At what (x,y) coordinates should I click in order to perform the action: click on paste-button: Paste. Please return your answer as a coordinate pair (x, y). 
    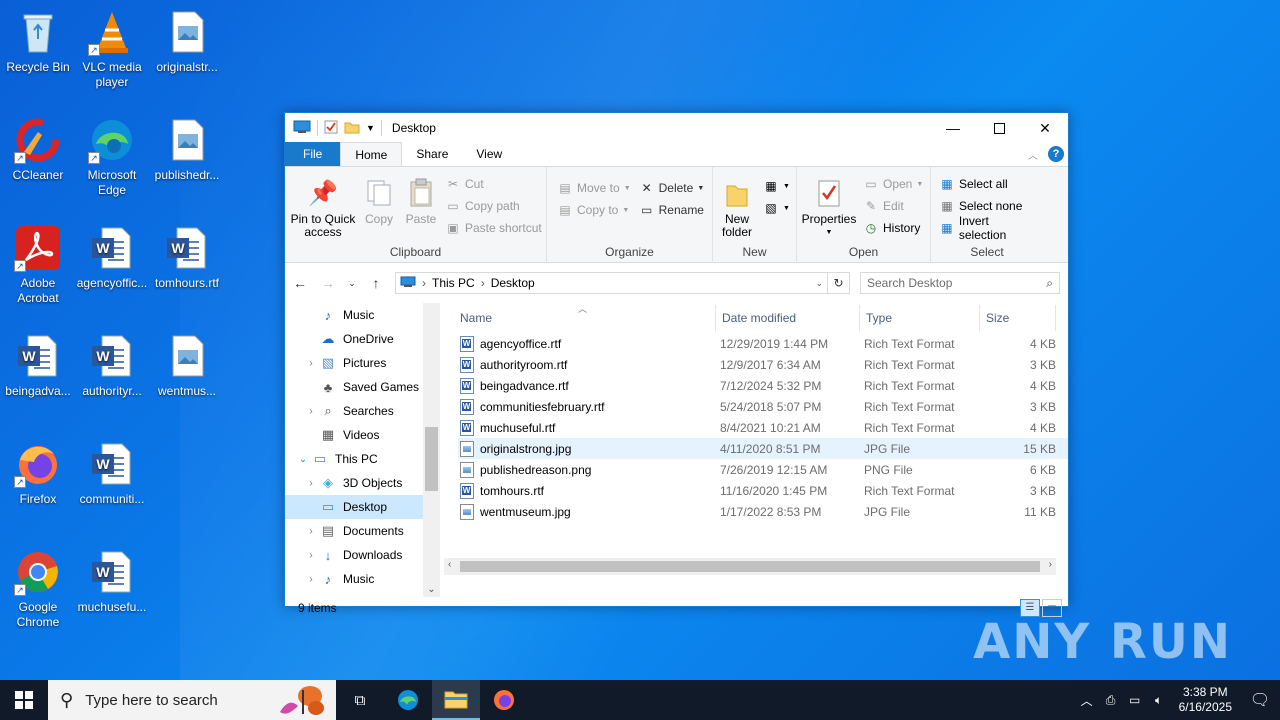
    Looking at the image, I should click on (421, 205).